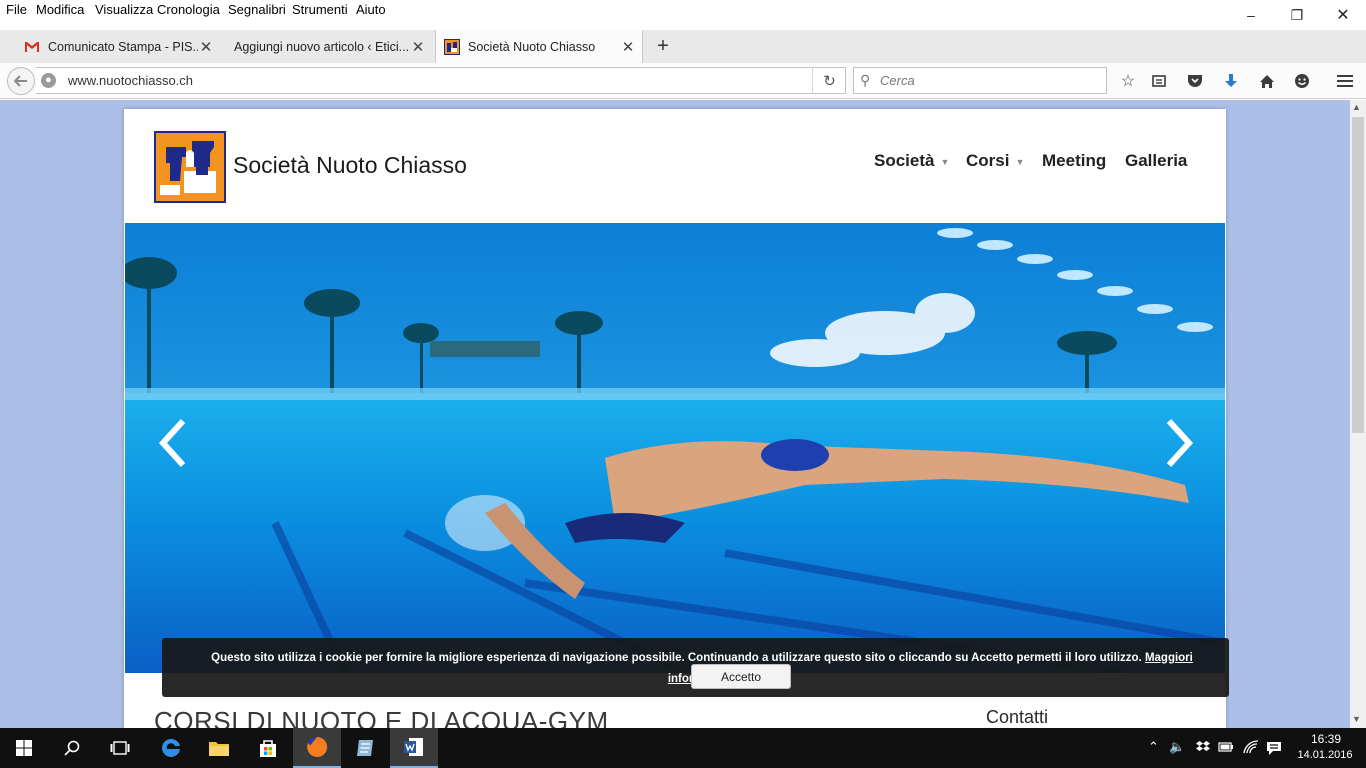 The height and width of the screenshot is (768, 1366). Describe the element at coordinates (1074, 161) in the screenshot. I see `nav-meeting: Meeting` at that location.